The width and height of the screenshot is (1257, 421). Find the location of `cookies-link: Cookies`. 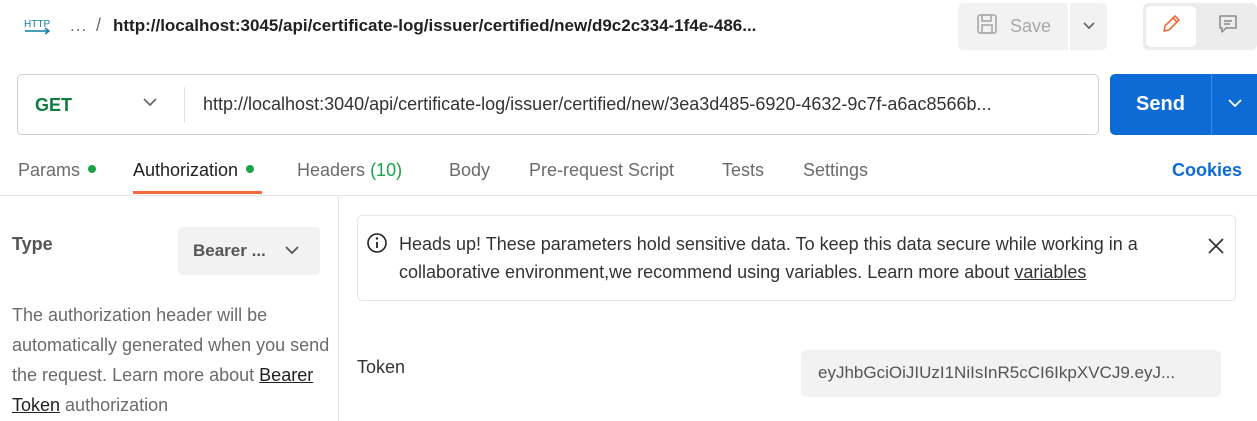

cookies-link: Cookies is located at coordinates (1207, 170).